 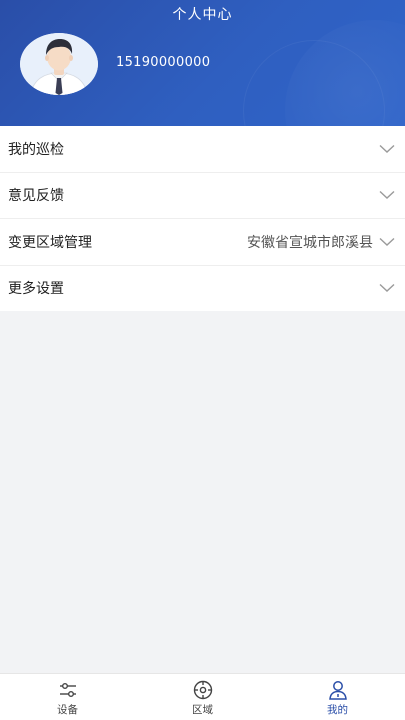 What do you see at coordinates (163, 62) in the screenshot?
I see `user-phone-number: 15190000000` at bounding box center [163, 62].